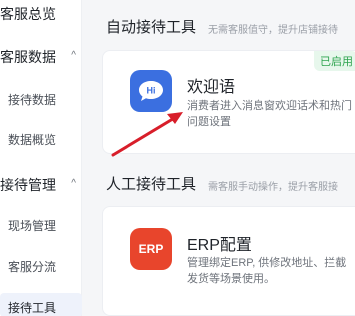  Describe the element at coordinates (32, 308) in the screenshot. I see `sidebar-item-label: 接待工具` at that location.